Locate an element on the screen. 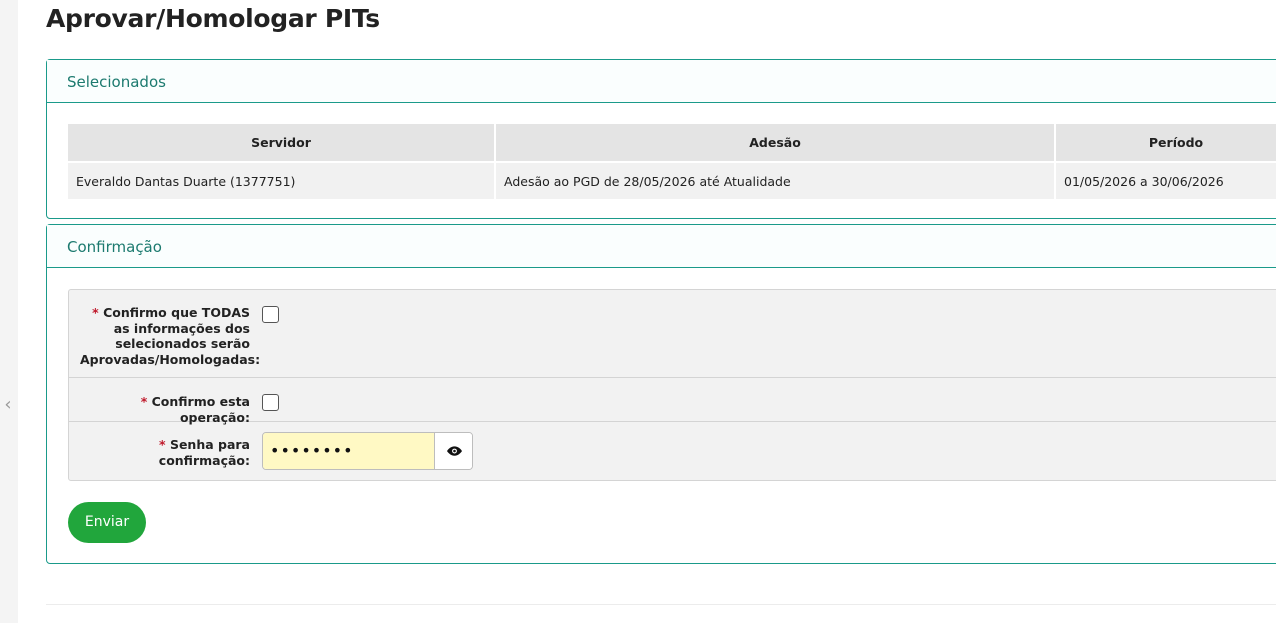 This screenshot has width=1276, height=623. show-password-button is located at coordinates (454, 451).